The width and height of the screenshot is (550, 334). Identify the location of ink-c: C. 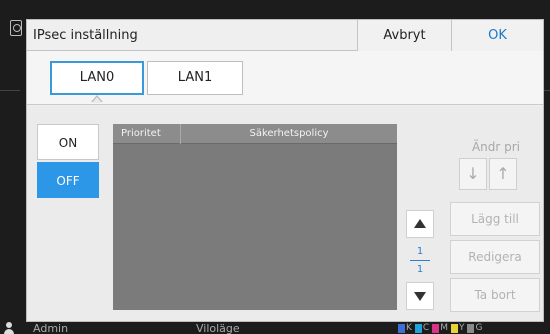
(421, 328).